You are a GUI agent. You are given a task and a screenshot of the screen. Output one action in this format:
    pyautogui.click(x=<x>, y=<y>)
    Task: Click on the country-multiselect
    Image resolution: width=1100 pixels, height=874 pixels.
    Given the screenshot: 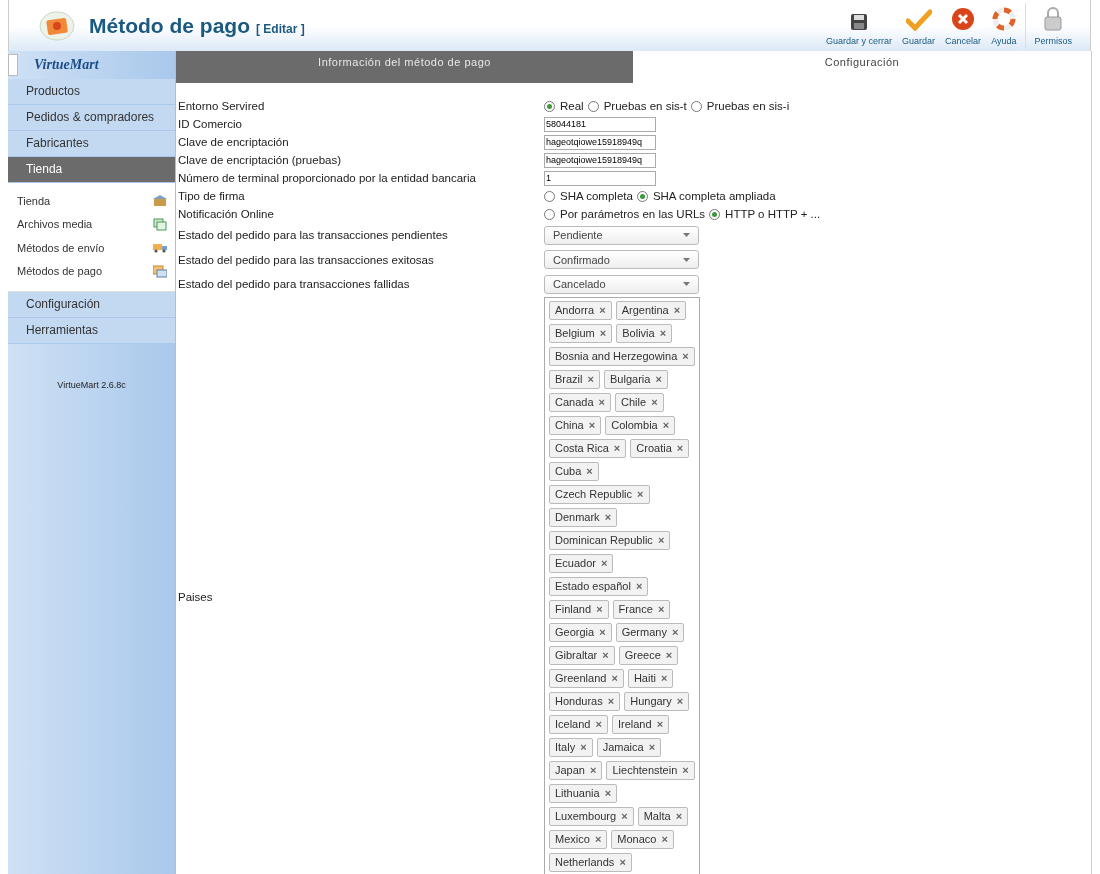 What is the action you would take?
    pyautogui.click(x=622, y=585)
    